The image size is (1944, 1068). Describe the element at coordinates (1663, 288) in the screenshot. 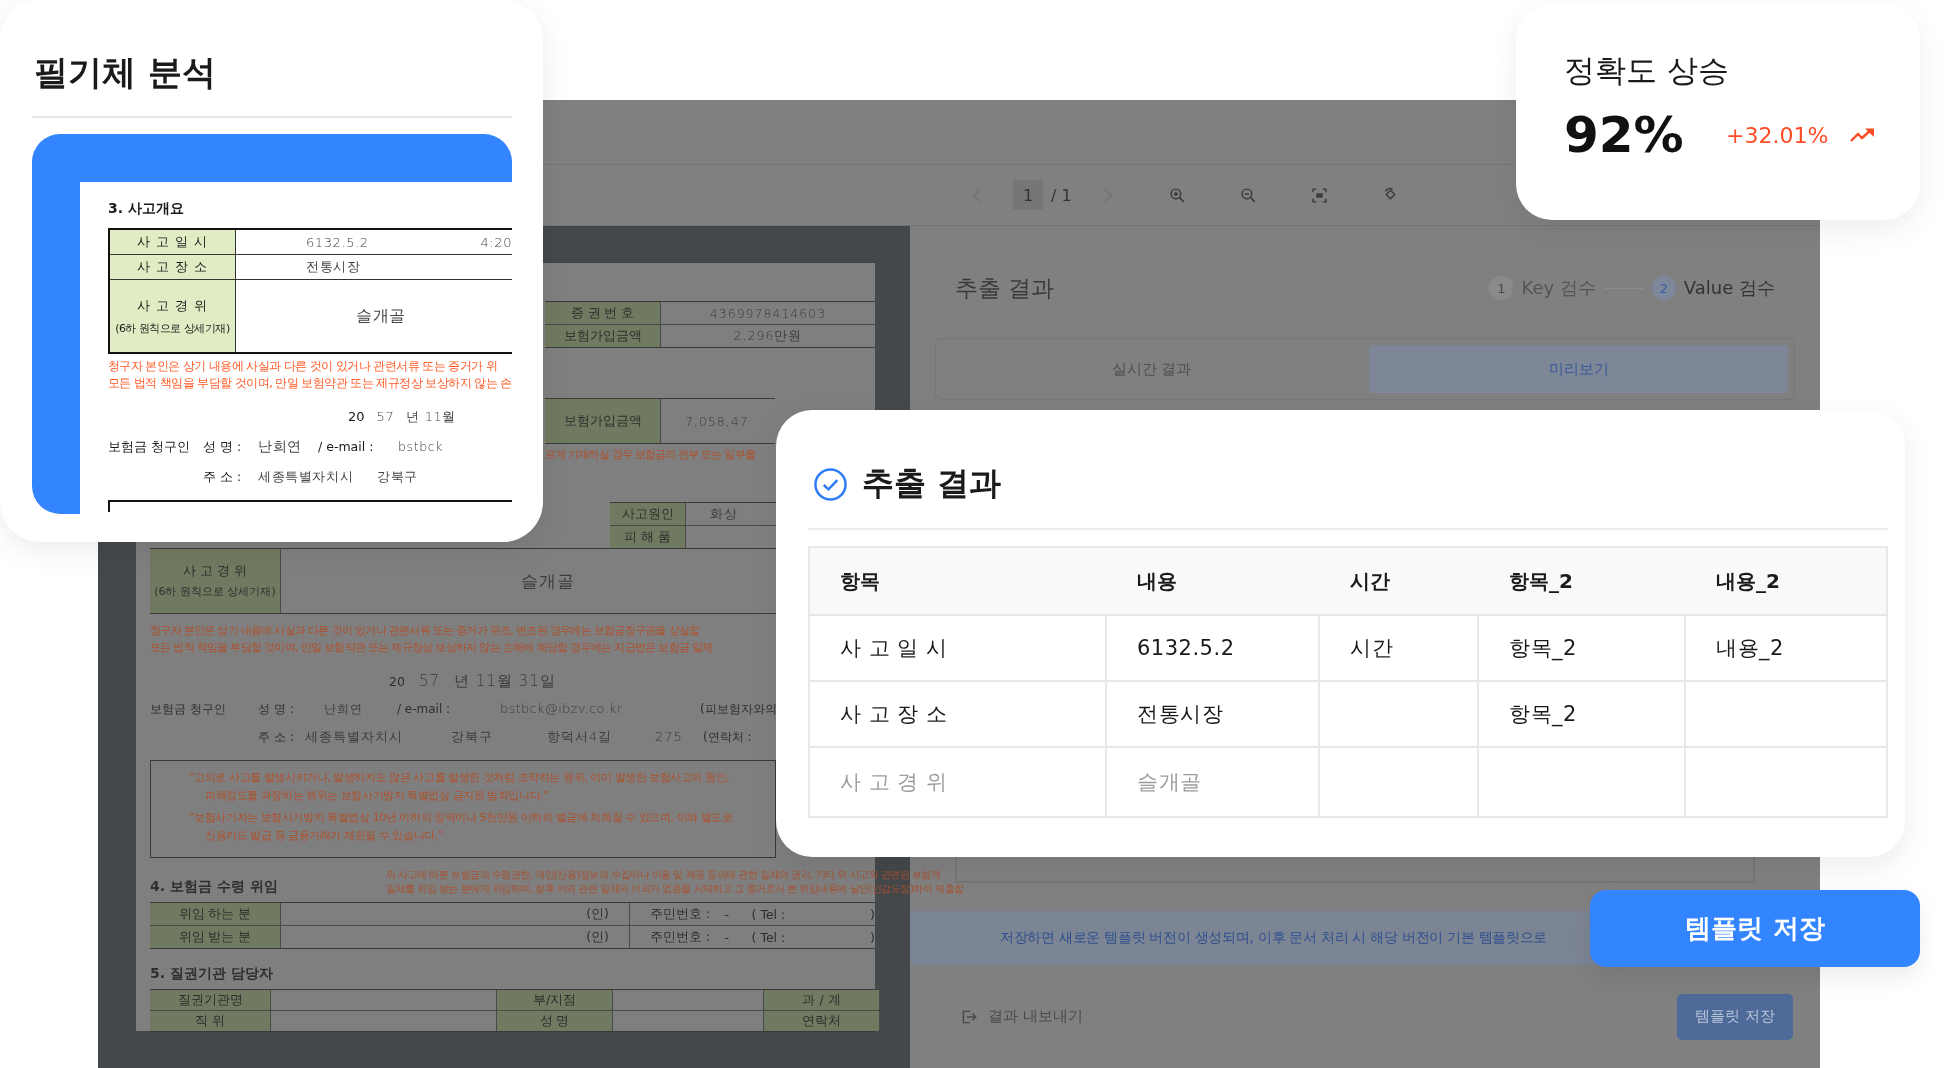

I see `step-number: 2` at that location.